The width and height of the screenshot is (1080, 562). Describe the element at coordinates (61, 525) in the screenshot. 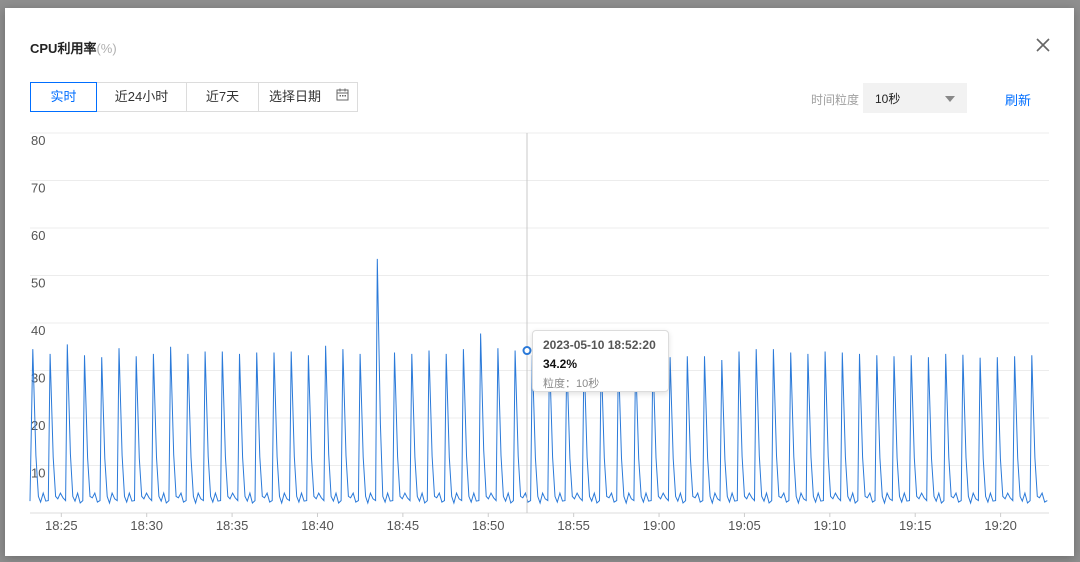

I see `x-tick-label: 18:25` at that location.